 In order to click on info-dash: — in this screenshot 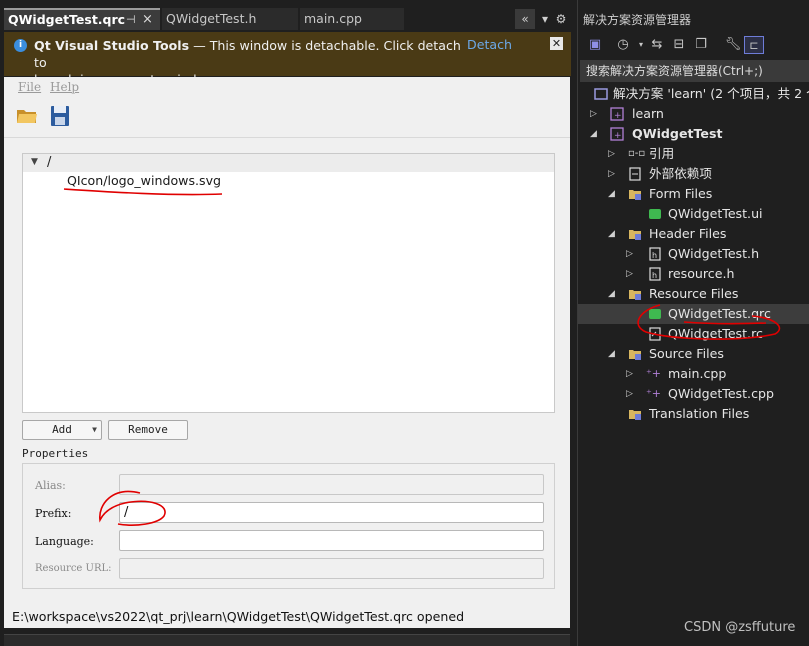, I will do `click(199, 45)`.